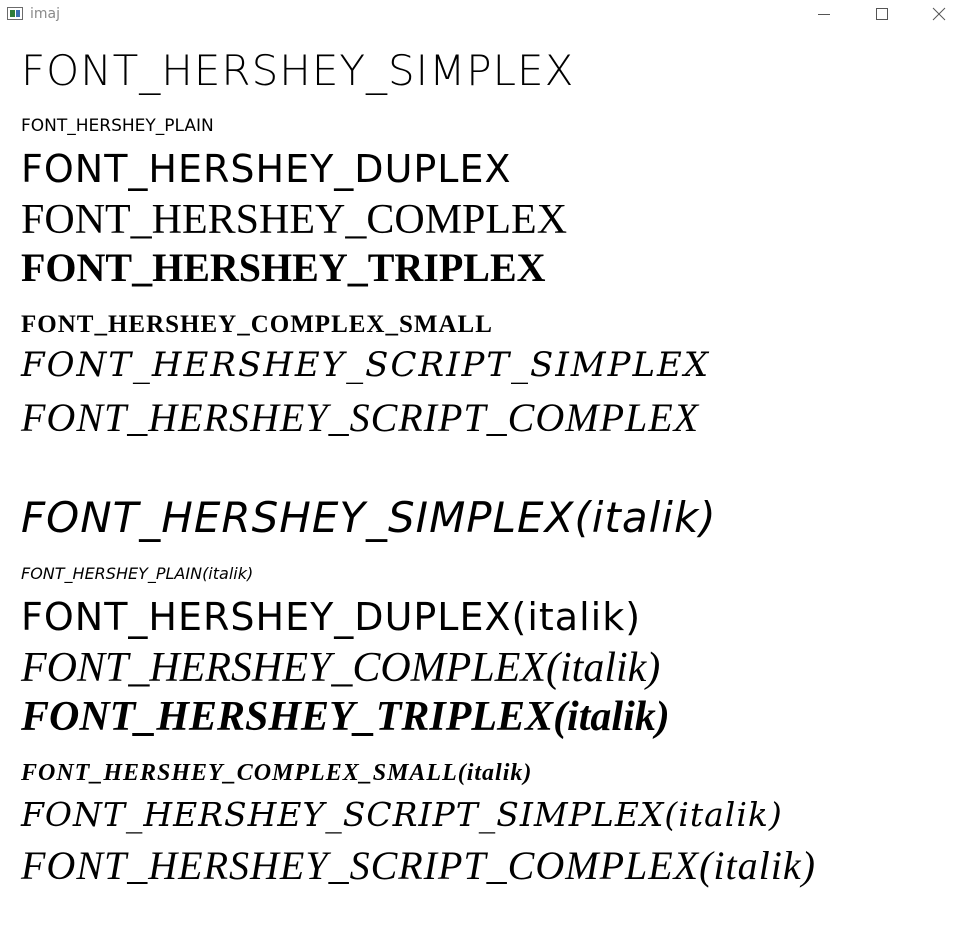 The width and height of the screenshot is (962, 926). I want to click on sample-script-complex-italic: FONT_HERSHEY_SCRIPT_COMPLEX(italik), so click(418, 865).